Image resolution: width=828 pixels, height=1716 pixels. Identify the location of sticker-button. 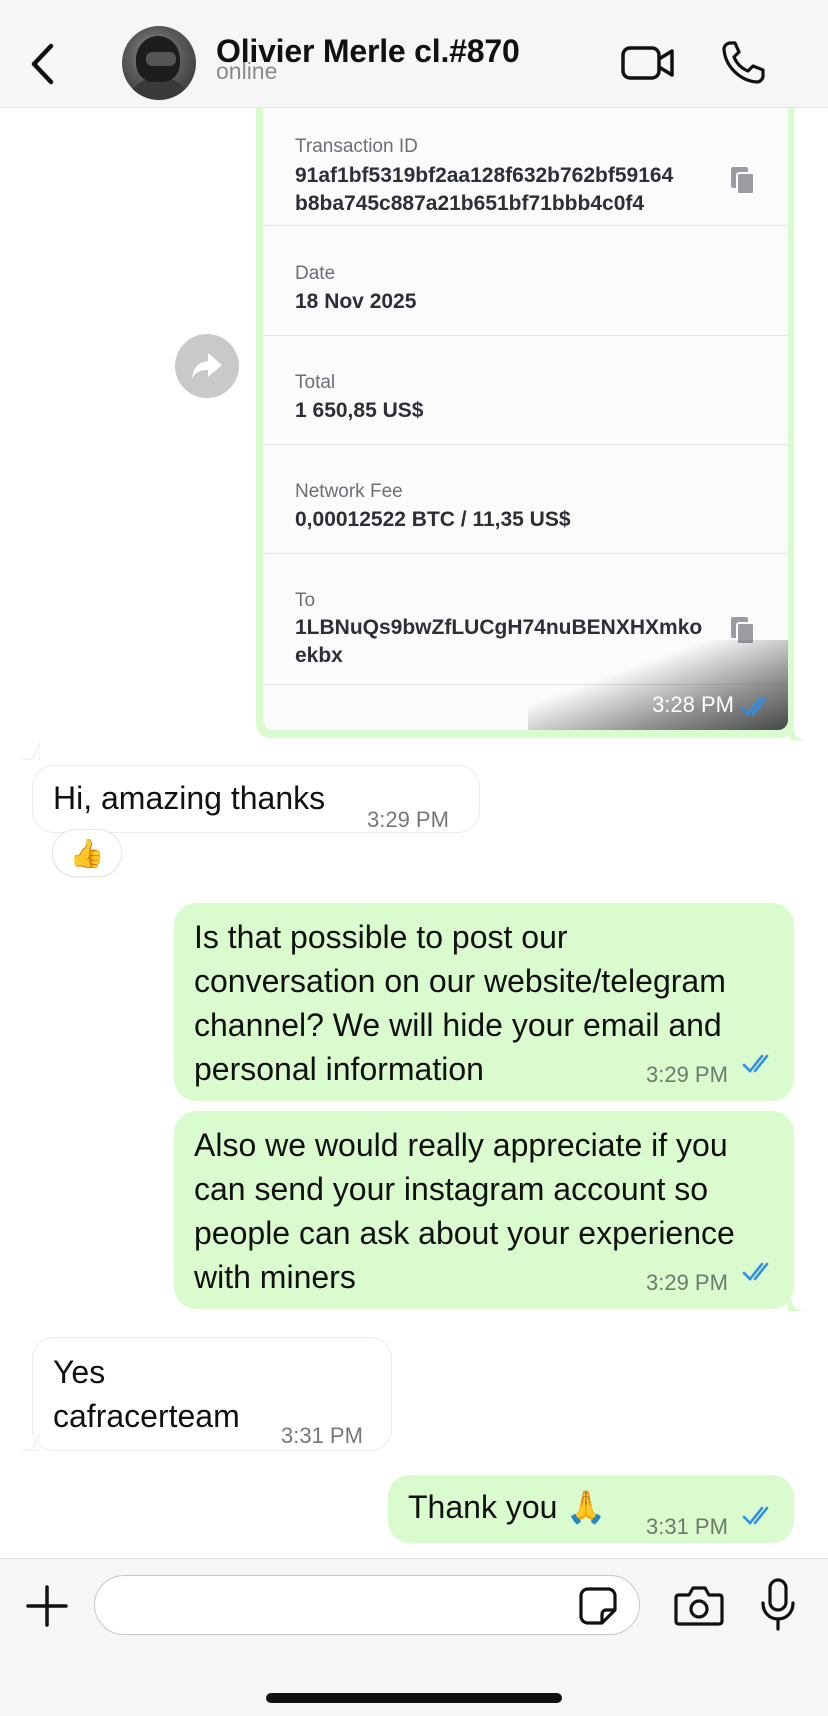
(598, 1606).